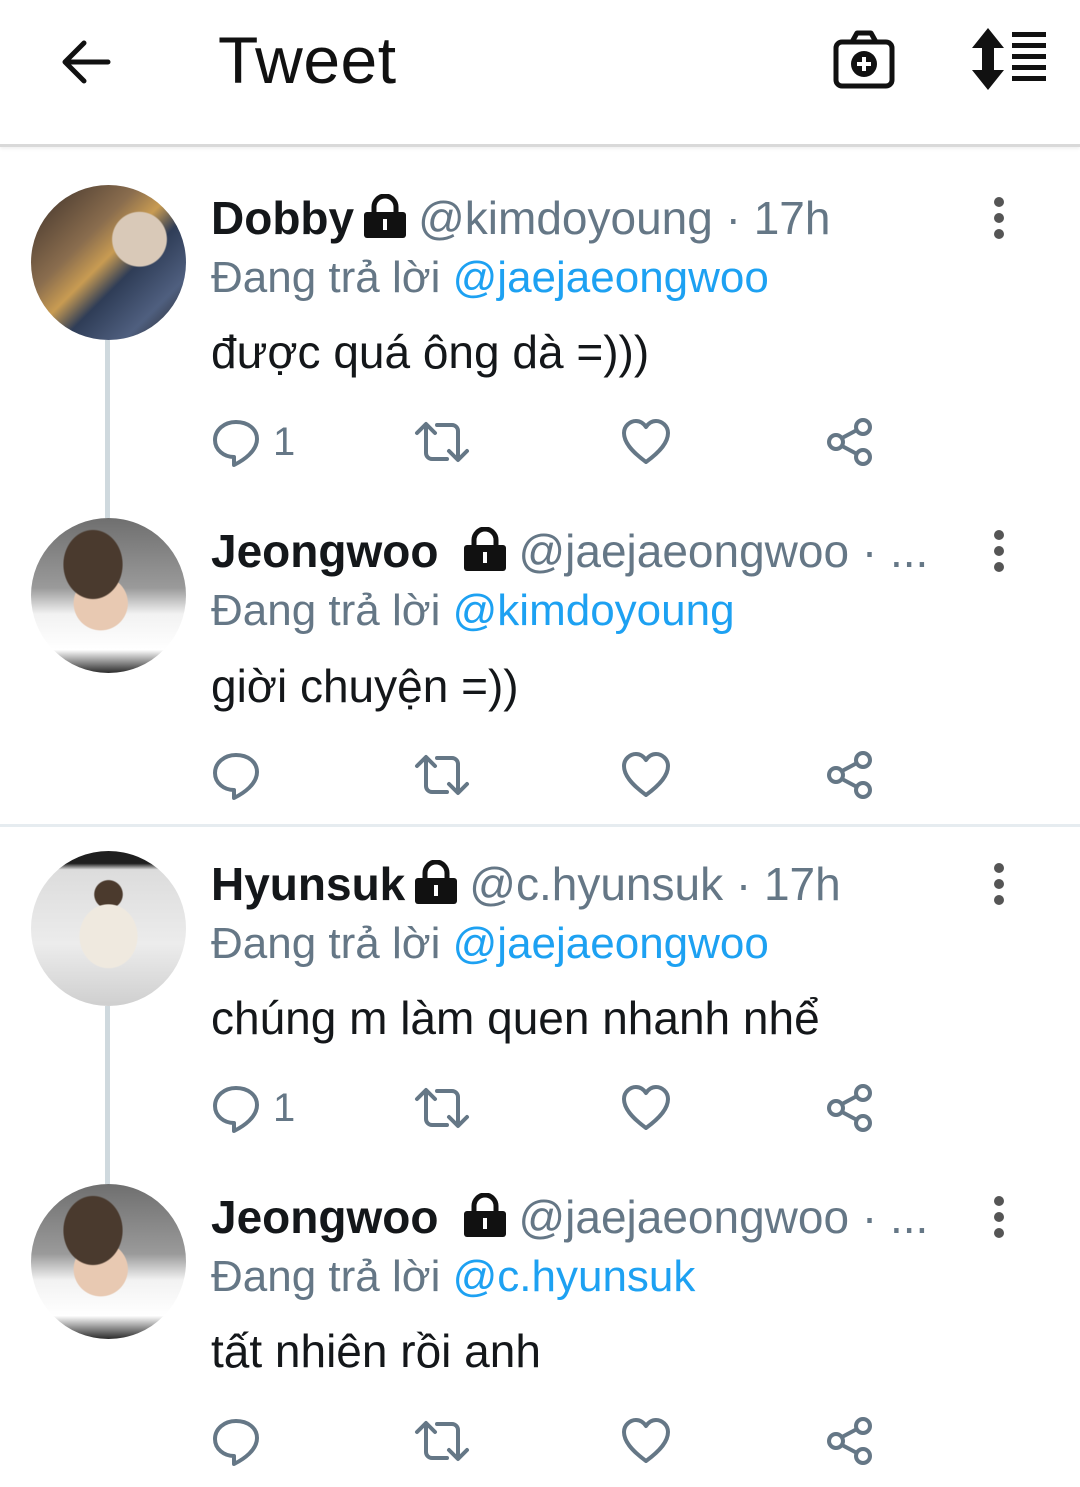  I want to click on thread-divider, so click(540, 825).